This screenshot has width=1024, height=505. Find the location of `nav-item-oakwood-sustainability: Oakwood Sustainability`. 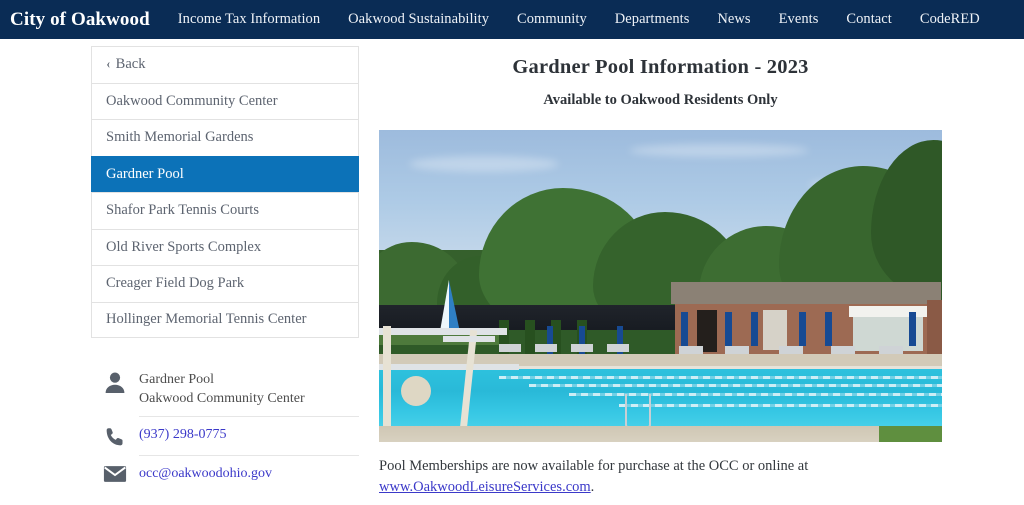

nav-item-oakwood-sustainability: Oakwood Sustainability is located at coordinates (418, 19).